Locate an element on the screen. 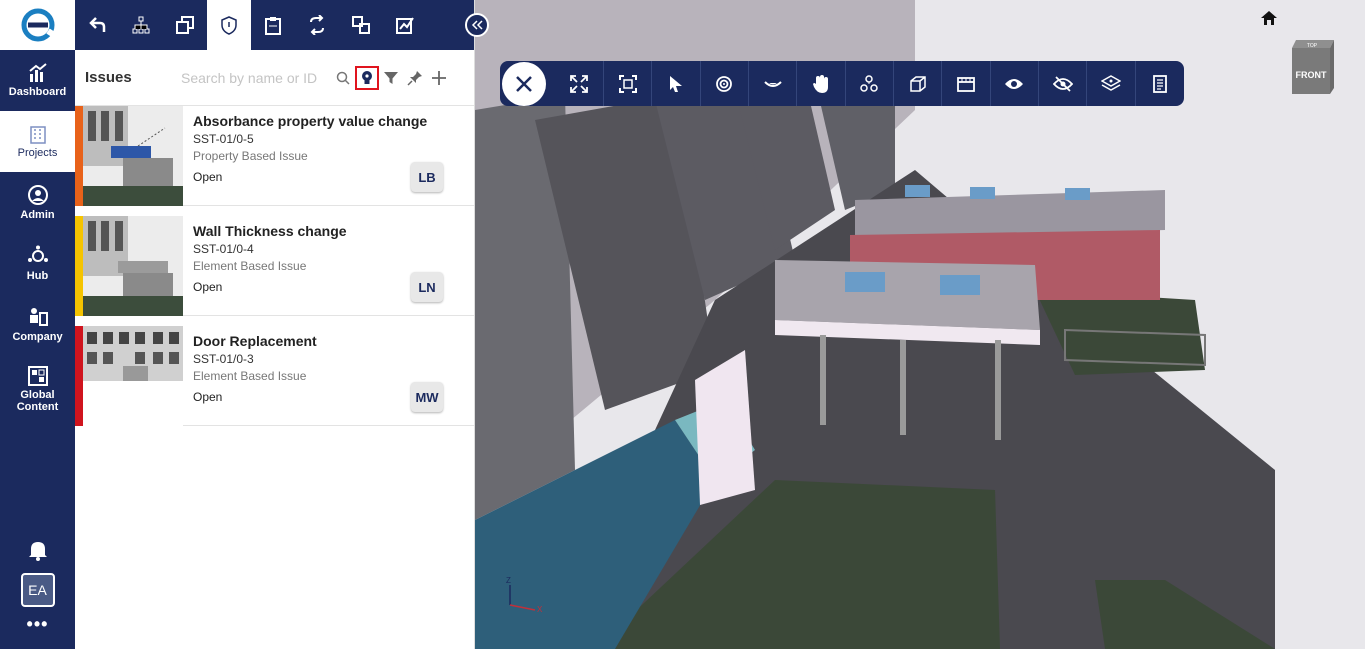  cube-icon is located at coordinates (918, 83).